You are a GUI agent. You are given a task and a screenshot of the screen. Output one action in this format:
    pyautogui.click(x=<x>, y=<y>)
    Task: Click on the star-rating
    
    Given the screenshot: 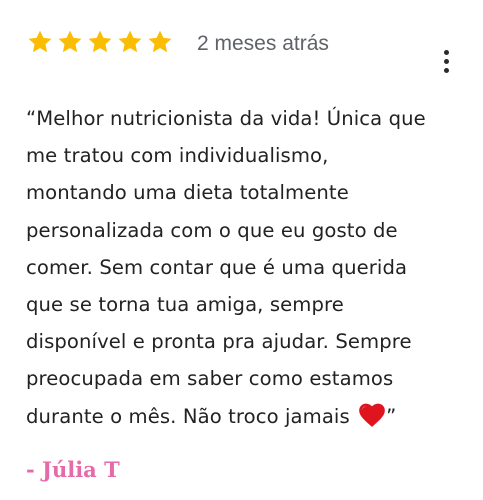 What is the action you would take?
    pyautogui.click(x=100, y=42)
    